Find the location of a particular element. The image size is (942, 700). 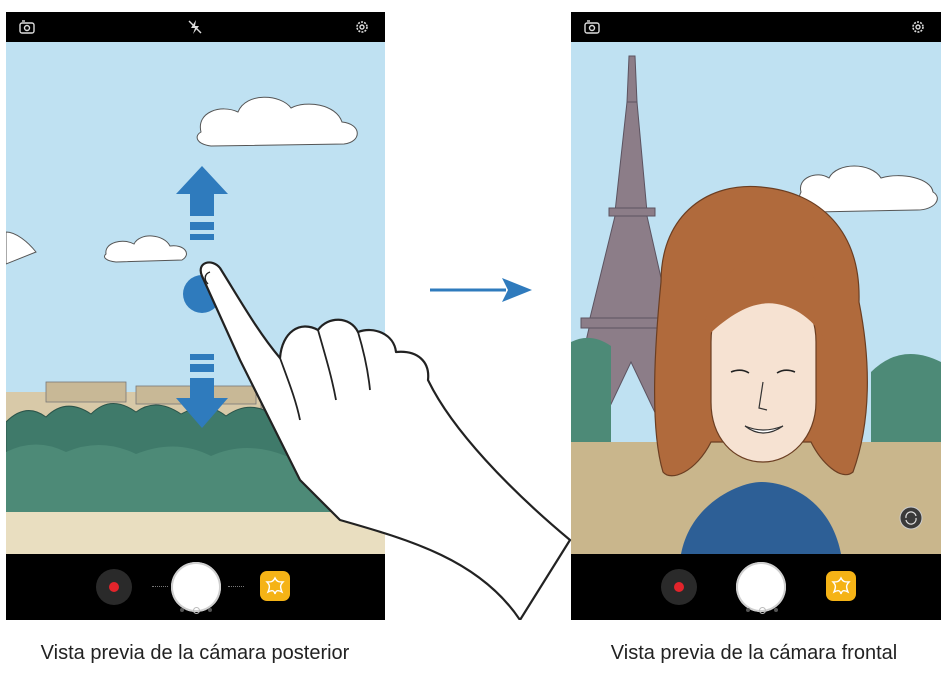

page-dot-active is located at coordinates (762, 610).